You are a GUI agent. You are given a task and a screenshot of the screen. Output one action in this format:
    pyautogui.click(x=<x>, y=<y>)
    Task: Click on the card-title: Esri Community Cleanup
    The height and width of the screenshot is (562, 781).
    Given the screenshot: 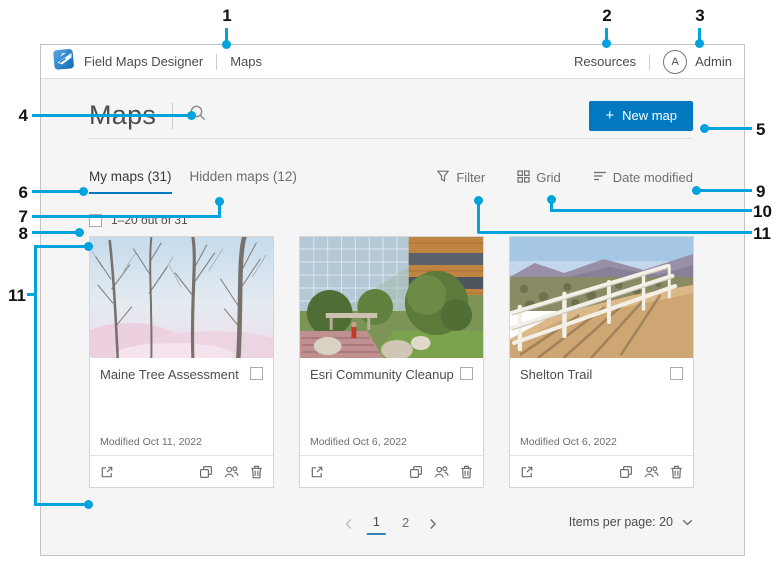 What is the action you would take?
    pyautogui.click(x=382, y=374)
    